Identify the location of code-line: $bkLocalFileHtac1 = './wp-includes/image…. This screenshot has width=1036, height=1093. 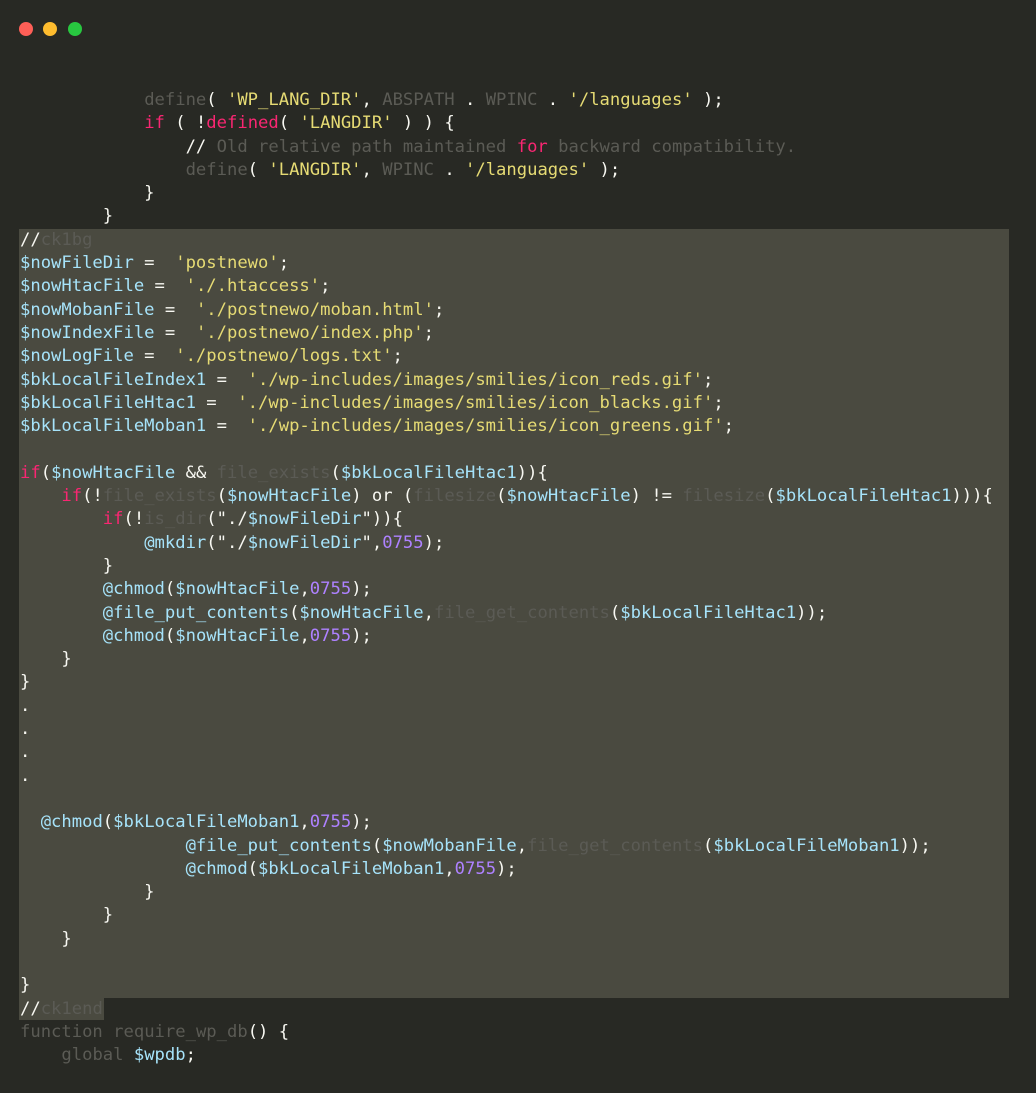
(506, 403).